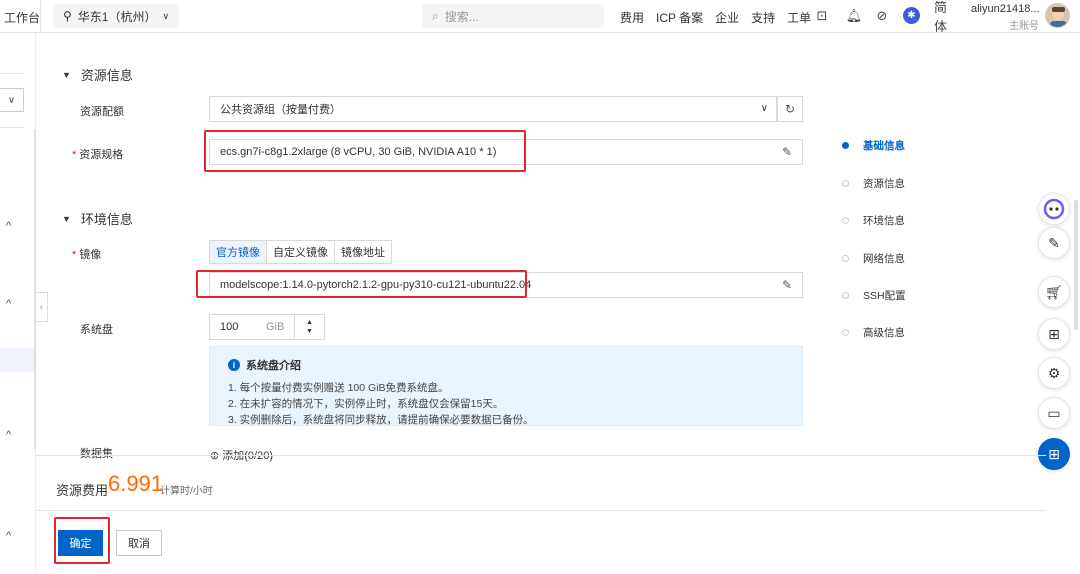 Image resolution: width=1080 pixels, height=574 pixels. Describe the element at coordinates (186, 491) in the screenshot. I see `price-unit: 计算时/小时` at that location.